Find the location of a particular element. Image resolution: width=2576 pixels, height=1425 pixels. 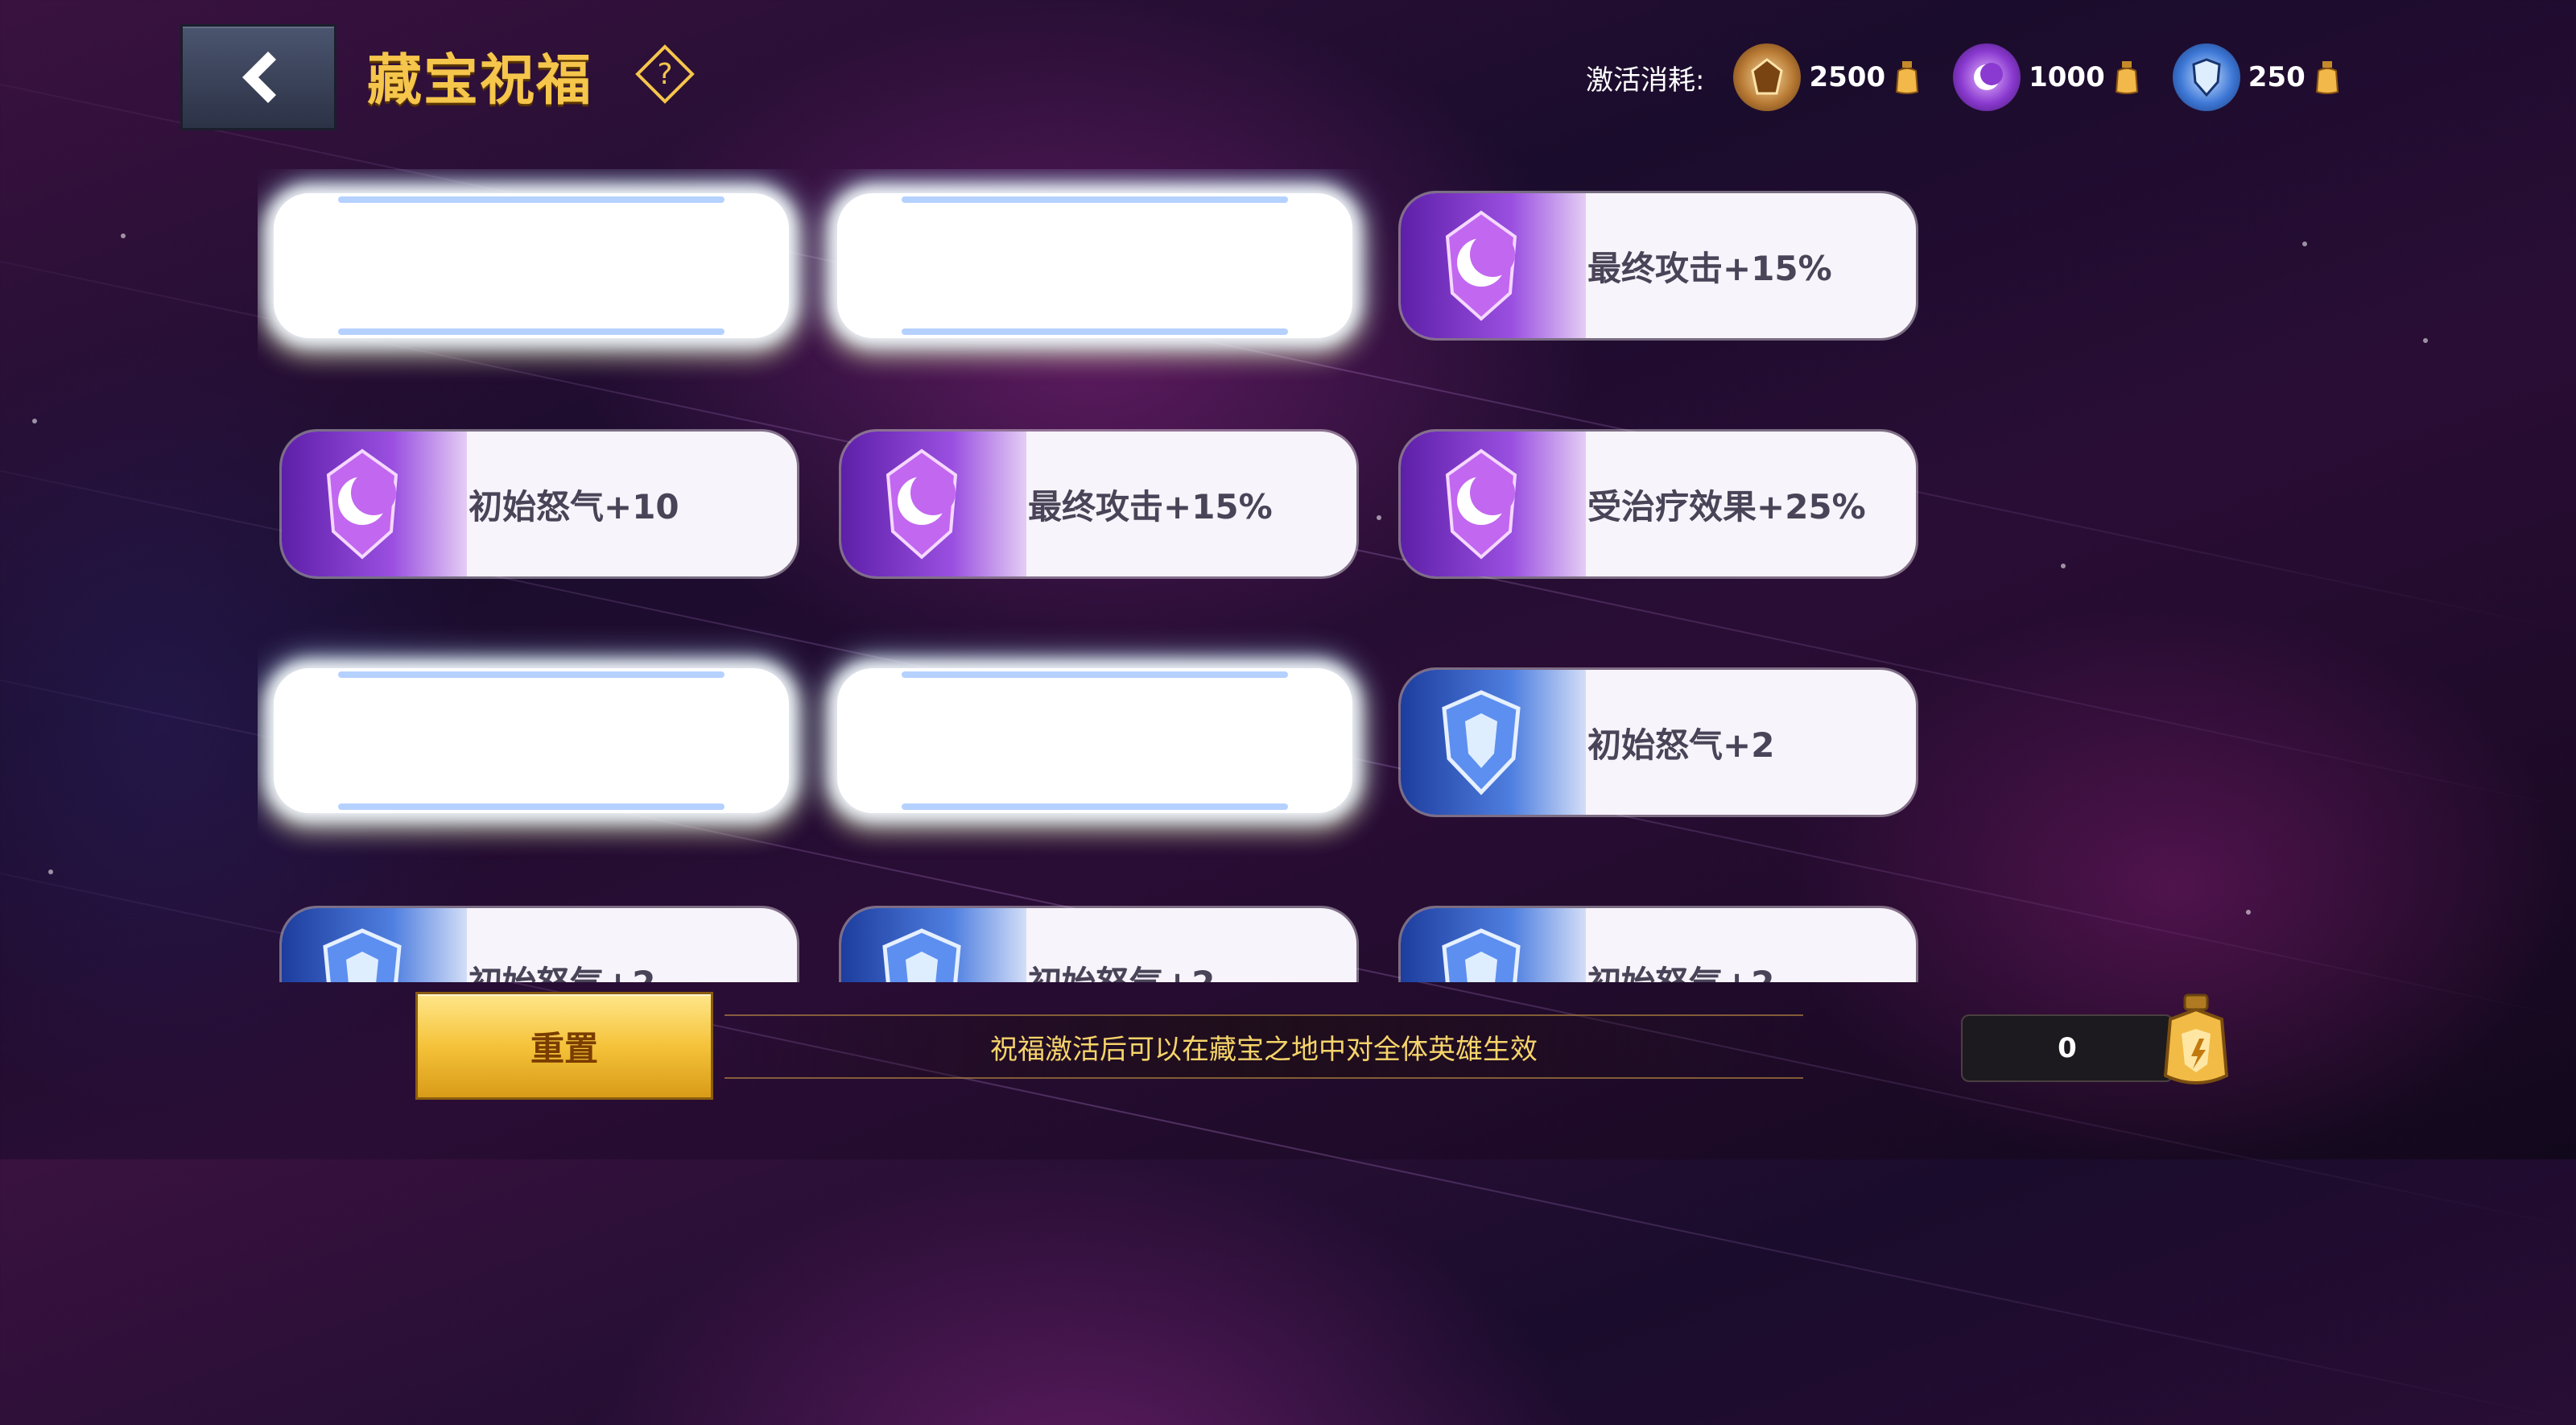

blue-emblem-icon is located at coordinates (2206, 77).